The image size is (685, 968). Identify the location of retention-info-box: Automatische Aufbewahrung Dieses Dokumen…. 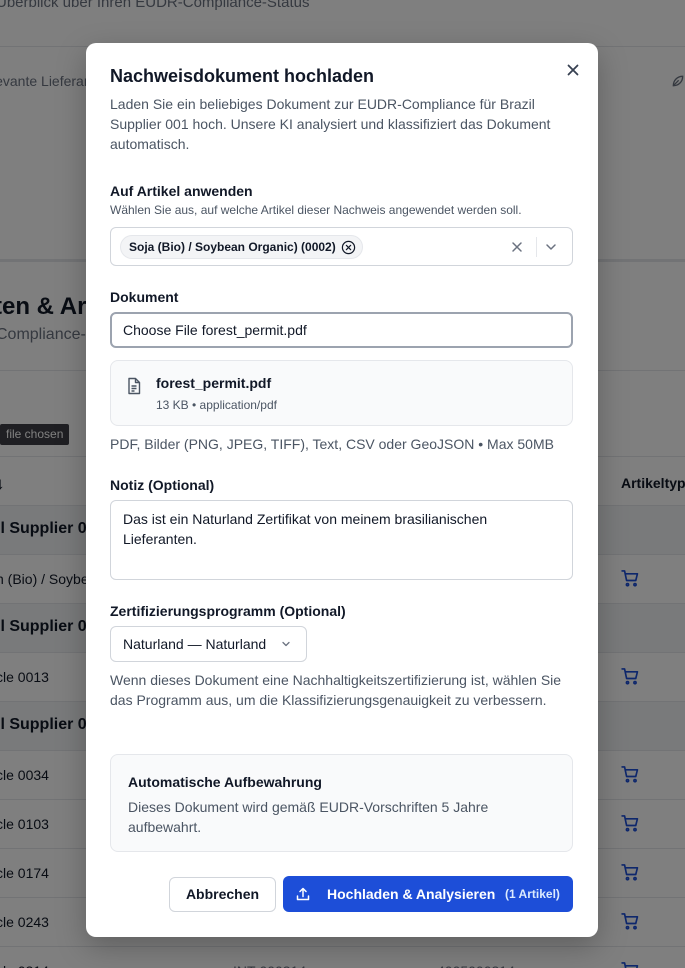
(341, 803).